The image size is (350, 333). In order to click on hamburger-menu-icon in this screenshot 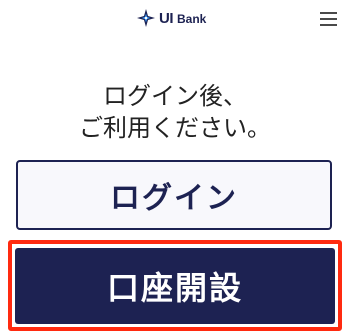, I will do `click(329, 19)`.